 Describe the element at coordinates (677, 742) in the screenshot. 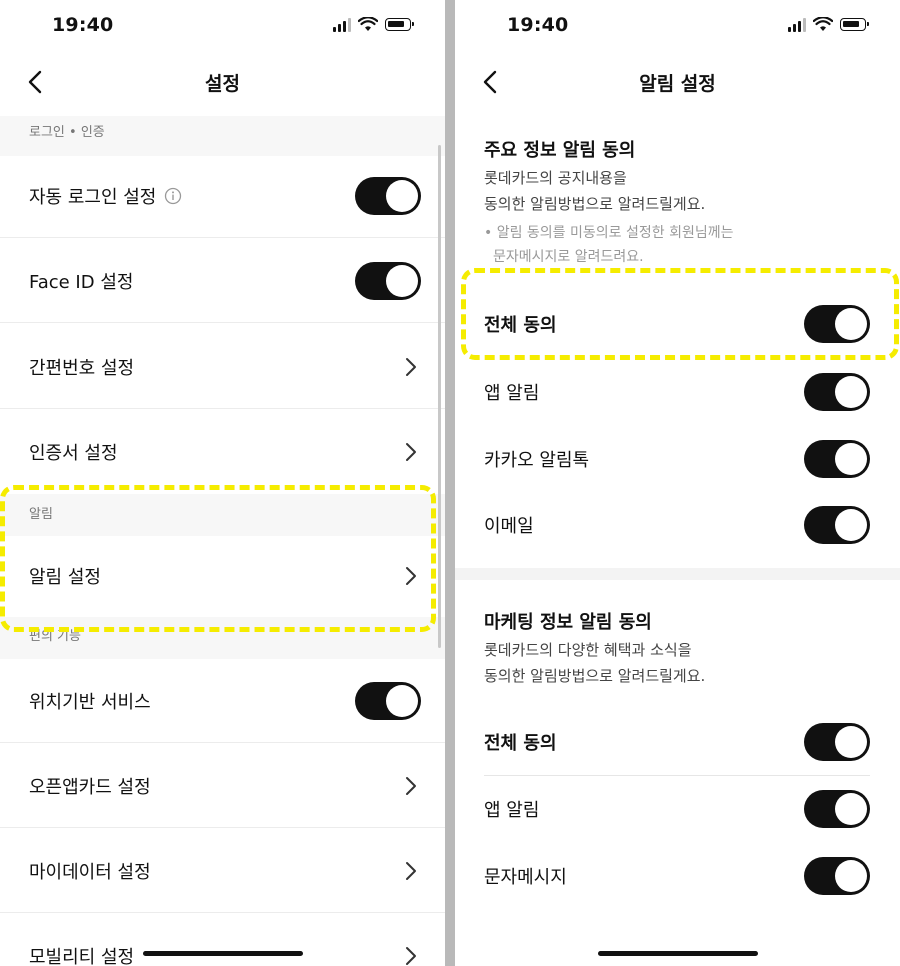

I see `marketing-all-agree-row: 전체 동의` at that location.